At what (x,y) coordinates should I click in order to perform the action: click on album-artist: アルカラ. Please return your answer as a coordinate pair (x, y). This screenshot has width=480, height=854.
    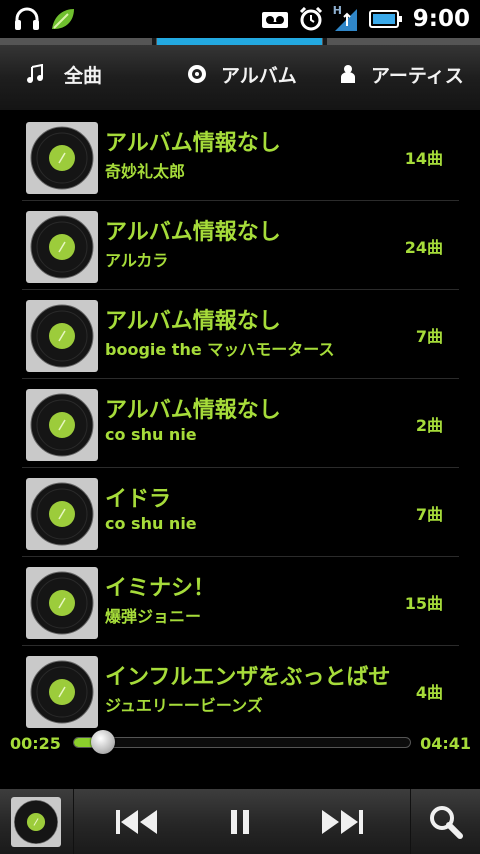
    Looking at the image, I should click on (137, 260).